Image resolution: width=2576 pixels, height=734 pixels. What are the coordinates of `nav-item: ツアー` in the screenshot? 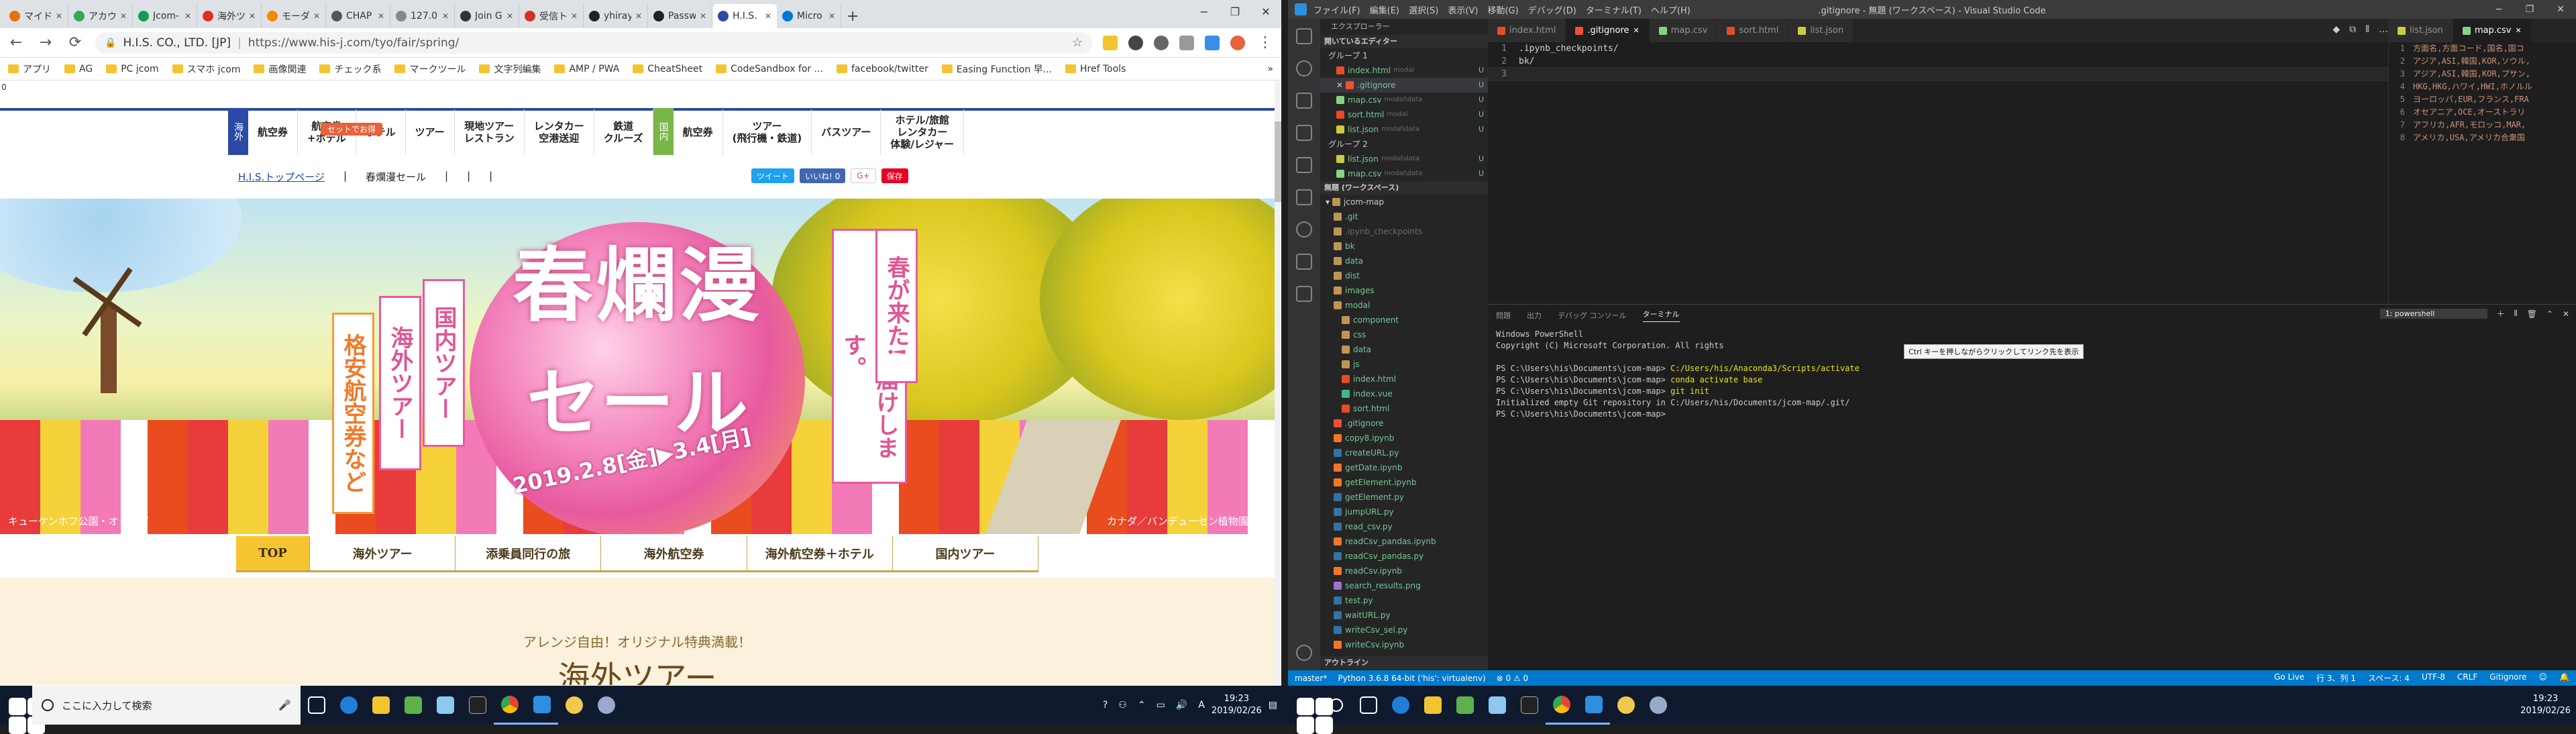 It's located at (430, 132).